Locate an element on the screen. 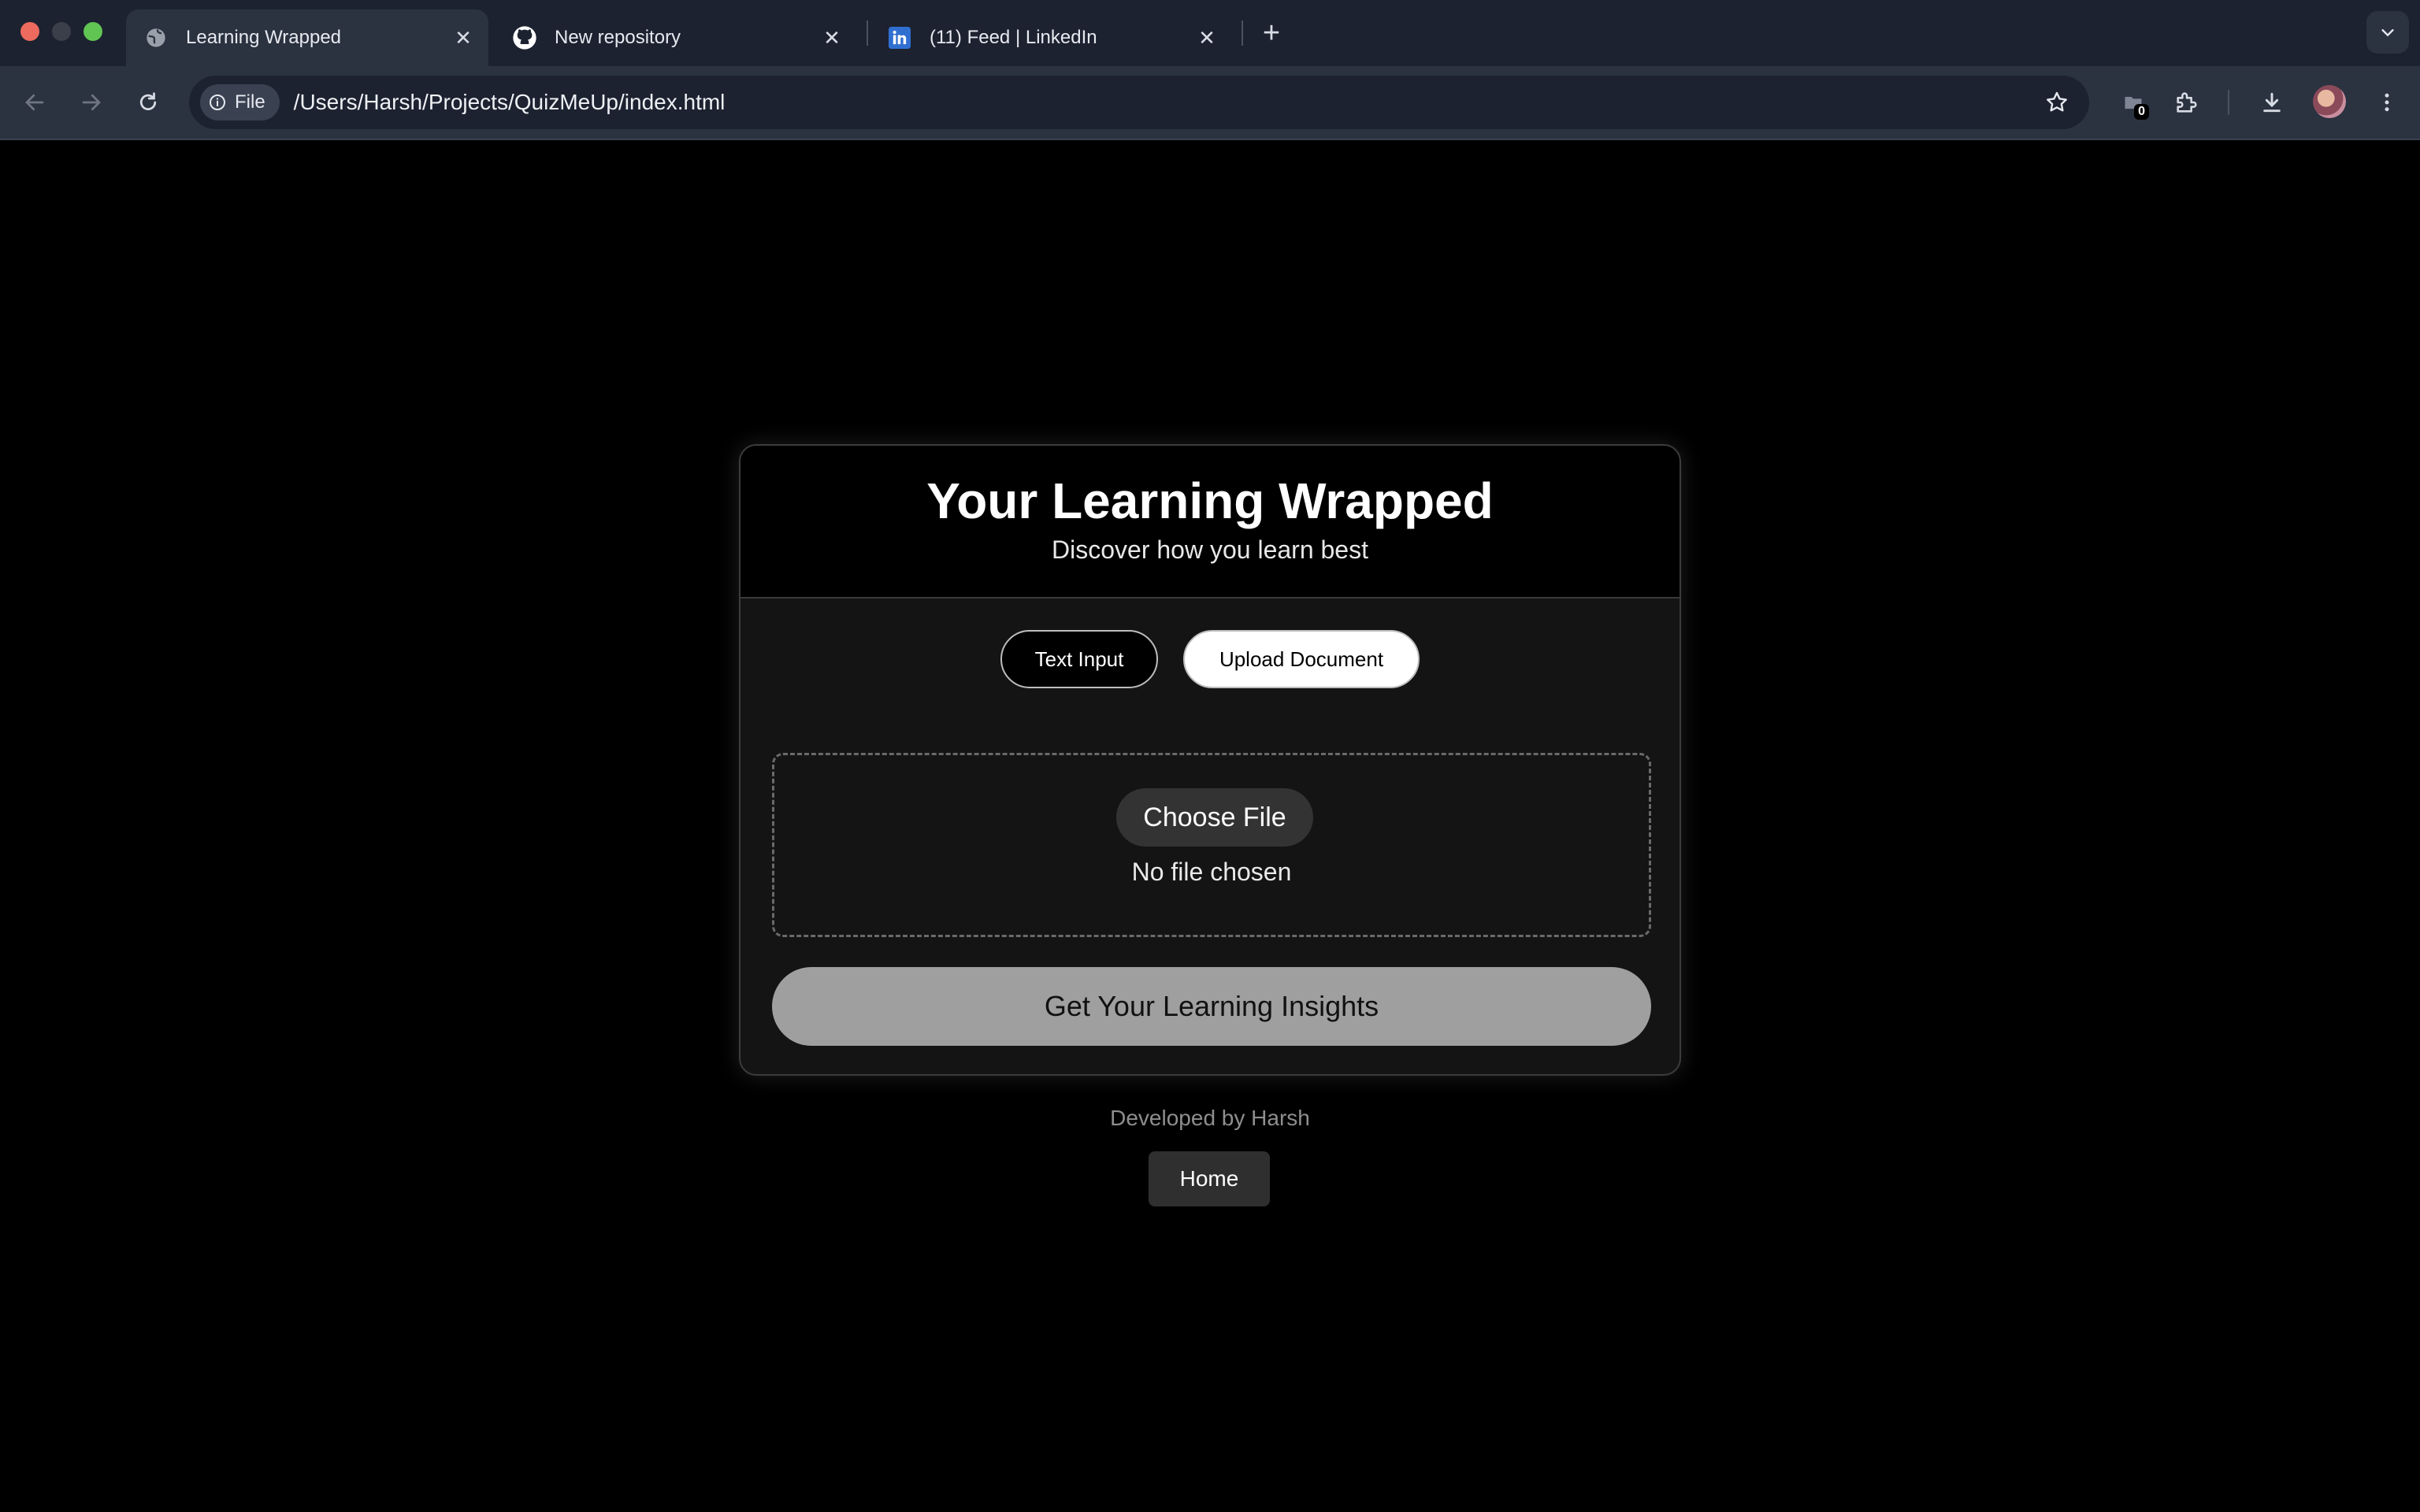 The height and width of the screenshot is (1512, 2420). window-maximize-button is located at coordinates (93, 31).